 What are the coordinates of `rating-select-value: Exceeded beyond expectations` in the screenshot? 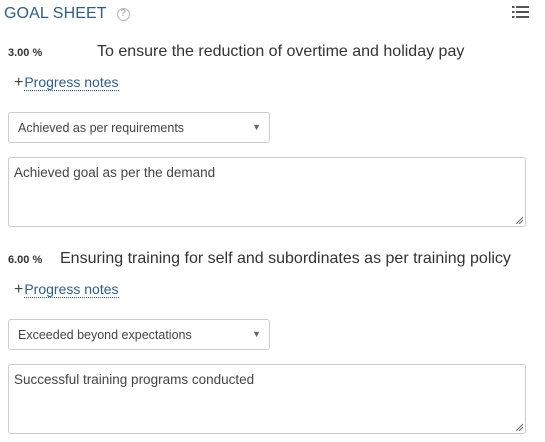 It's located at (105, 335).